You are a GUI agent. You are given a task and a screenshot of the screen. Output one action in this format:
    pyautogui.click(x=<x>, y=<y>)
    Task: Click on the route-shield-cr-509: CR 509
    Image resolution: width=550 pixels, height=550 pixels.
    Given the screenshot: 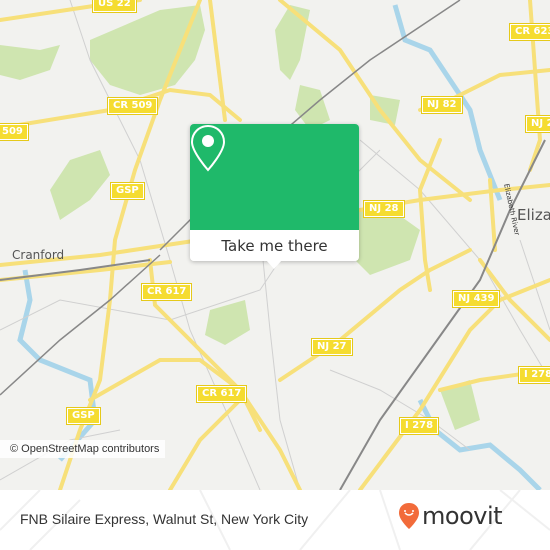 What is the action you would take?
    pyautogui.click(x=132, y=106)
    